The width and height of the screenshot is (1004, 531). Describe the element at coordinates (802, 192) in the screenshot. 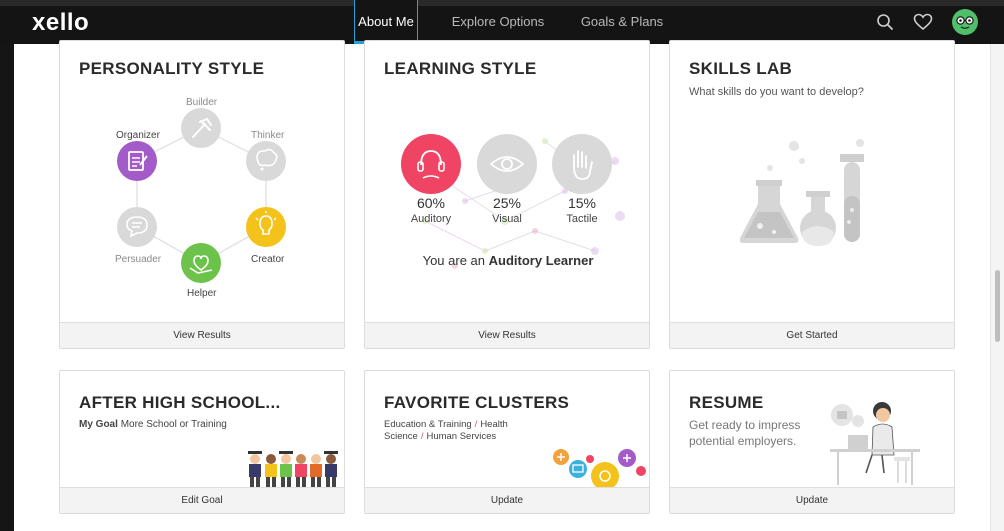

I see `lab-flasks-illustration` at that location.